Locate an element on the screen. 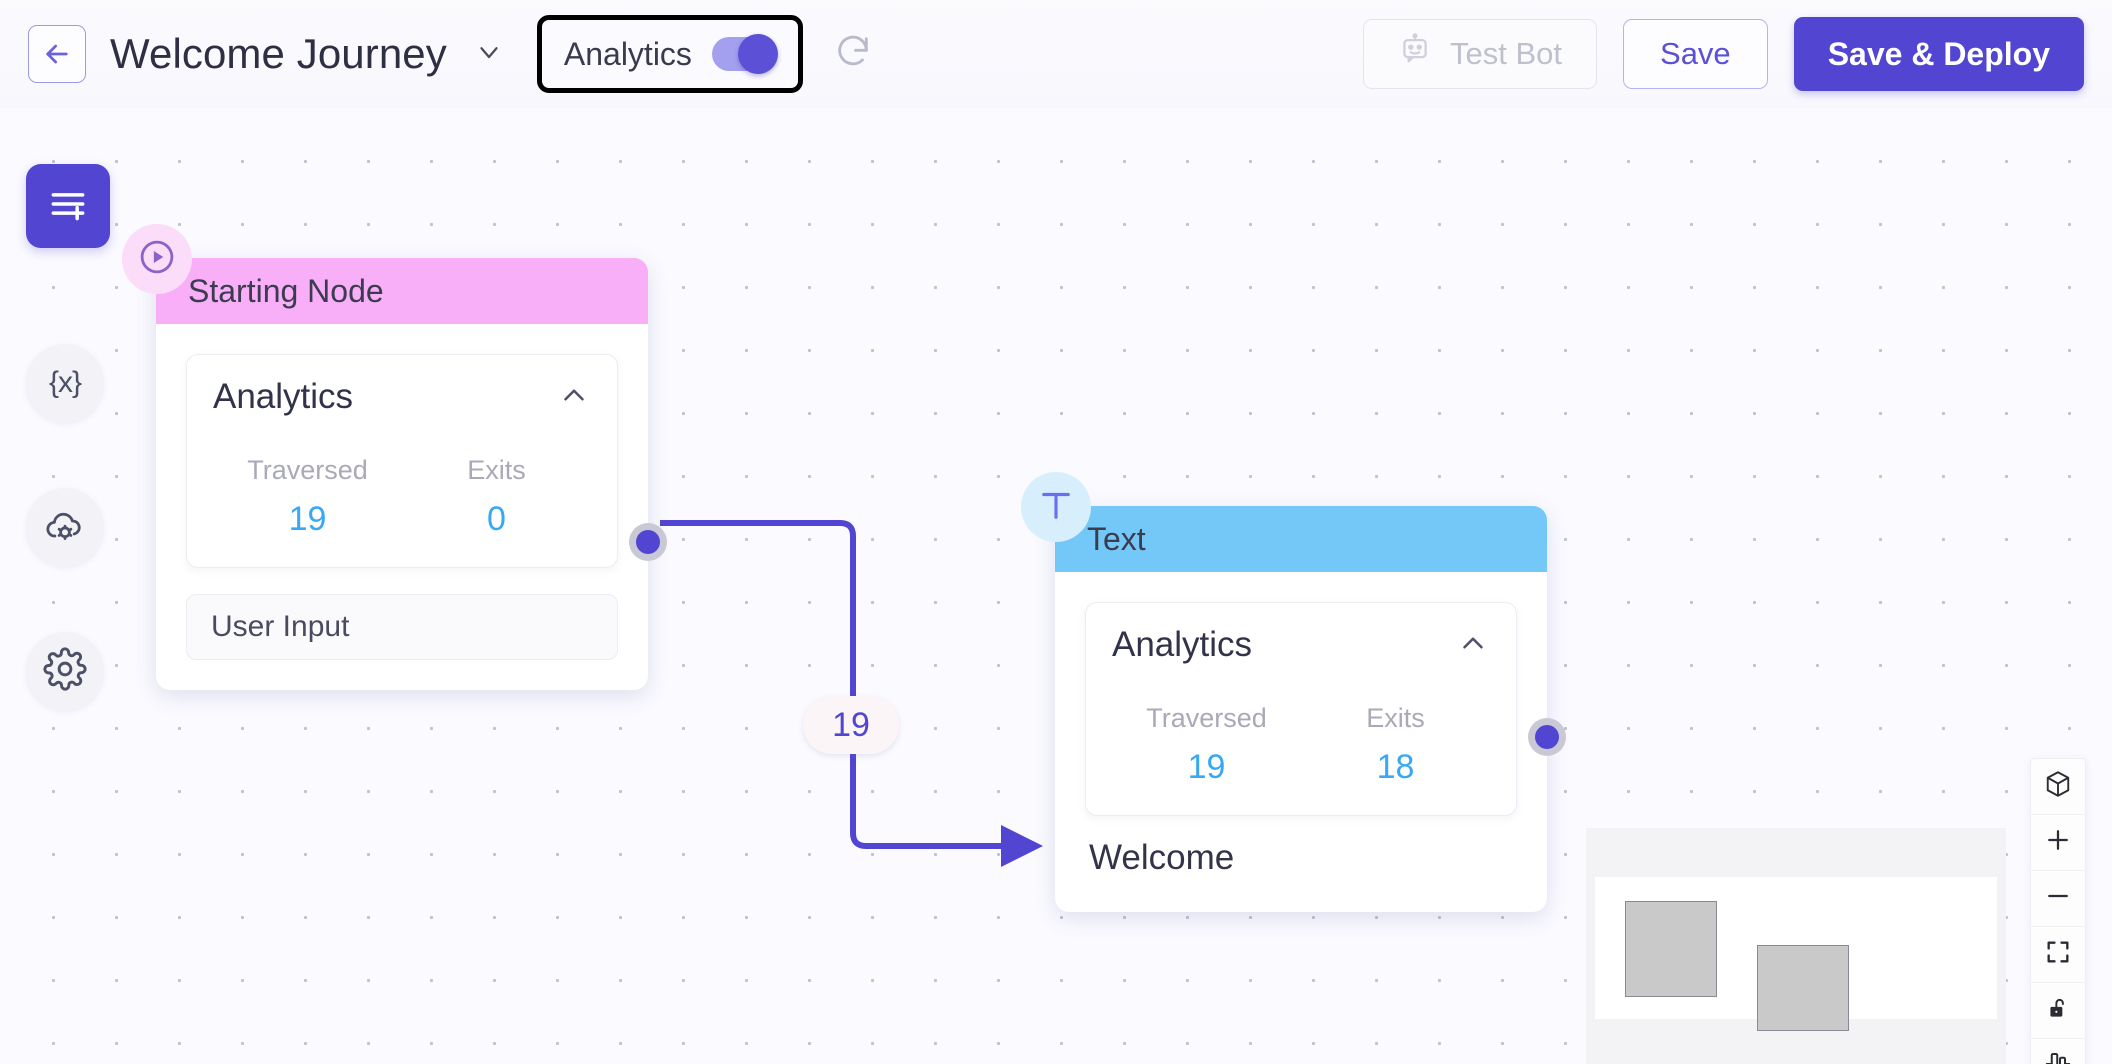 The width and height of the screenshot is (2112, 1064). minus-icon is located at coordinates (2058, 898).